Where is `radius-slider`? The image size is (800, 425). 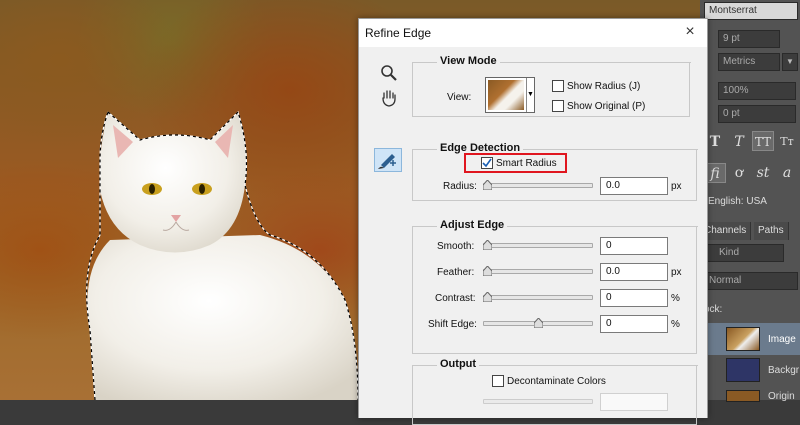 radius-slider is located at coordinates (538, 185).